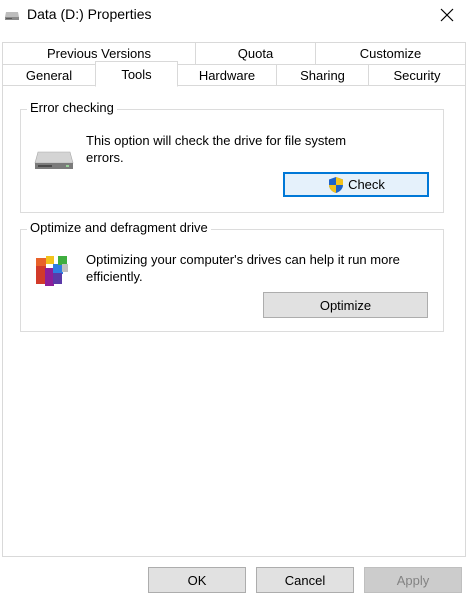 The image size is (470, 598). What do you see at coordinates (136, 74) in the screenshot?
I see `tab-tools: Tools` at bounding box center [136, 74].